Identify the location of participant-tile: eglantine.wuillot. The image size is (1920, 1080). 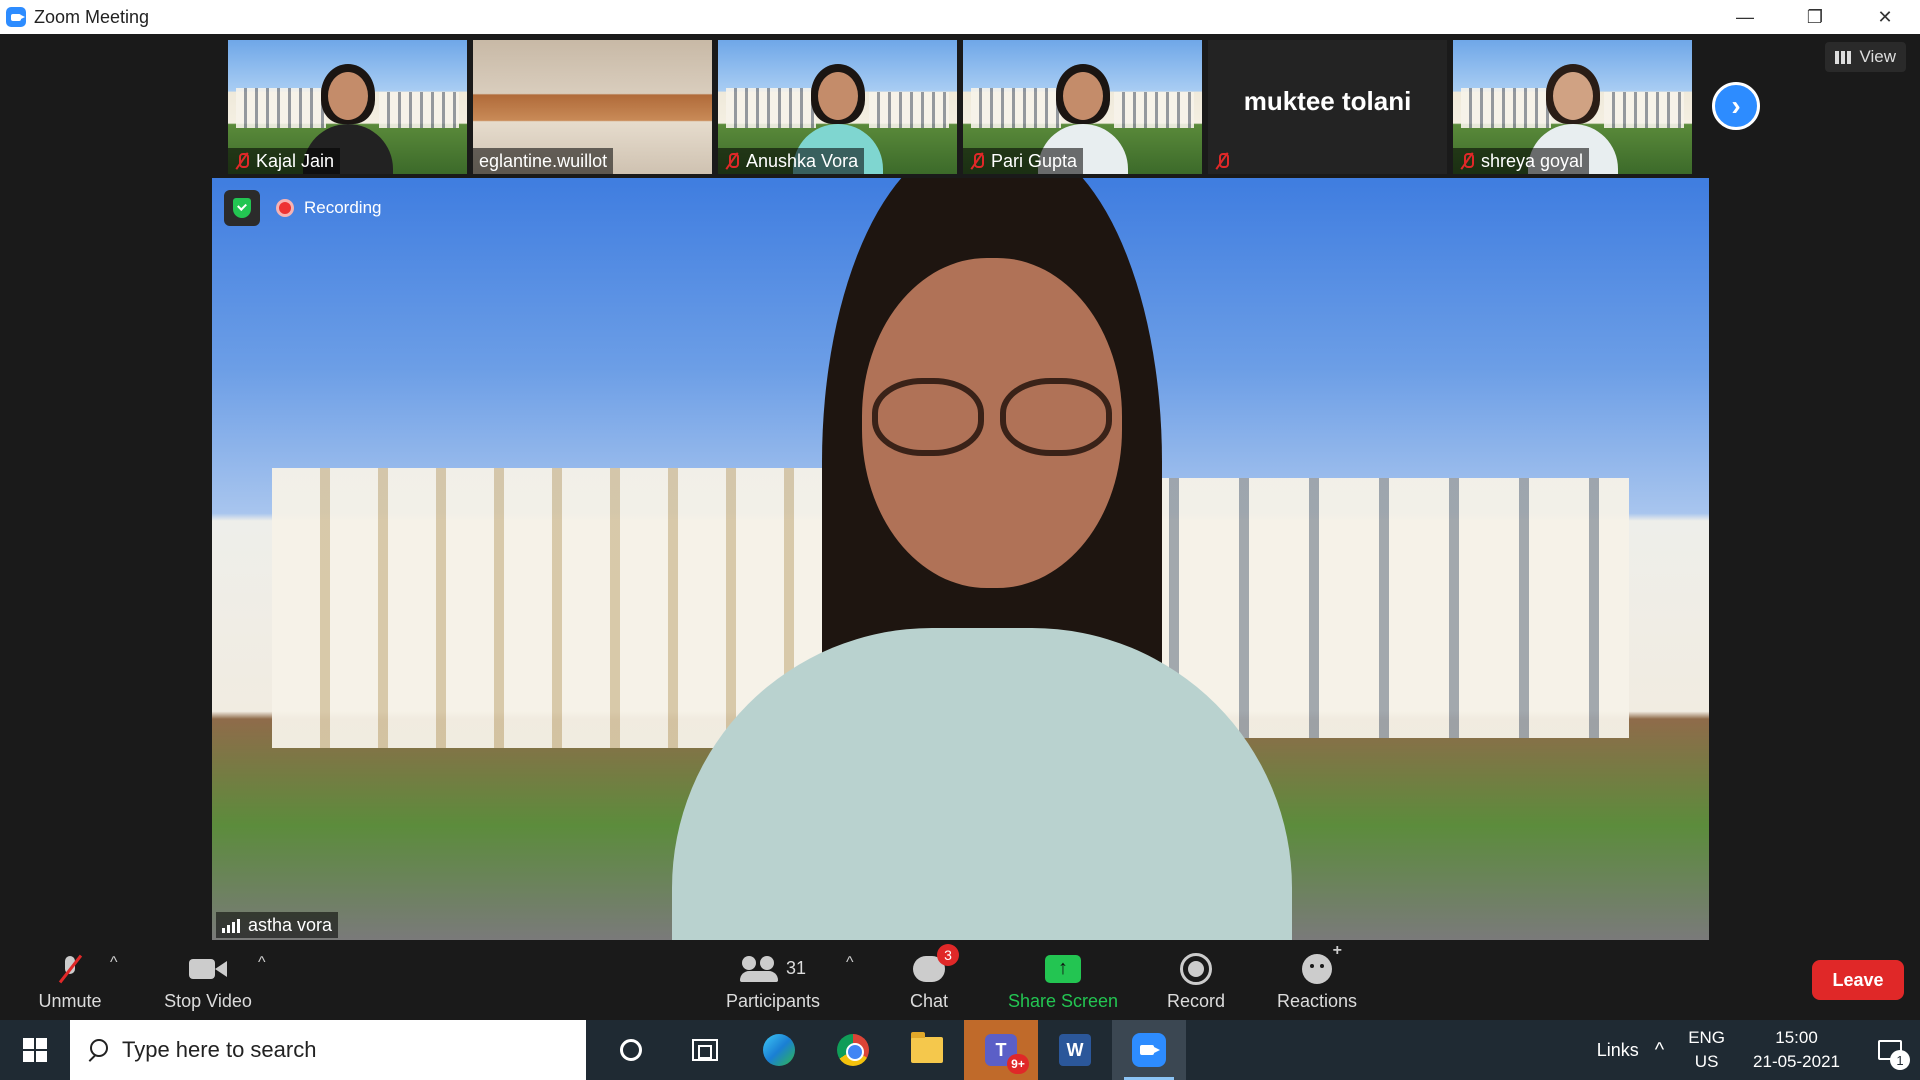
(592, 107).